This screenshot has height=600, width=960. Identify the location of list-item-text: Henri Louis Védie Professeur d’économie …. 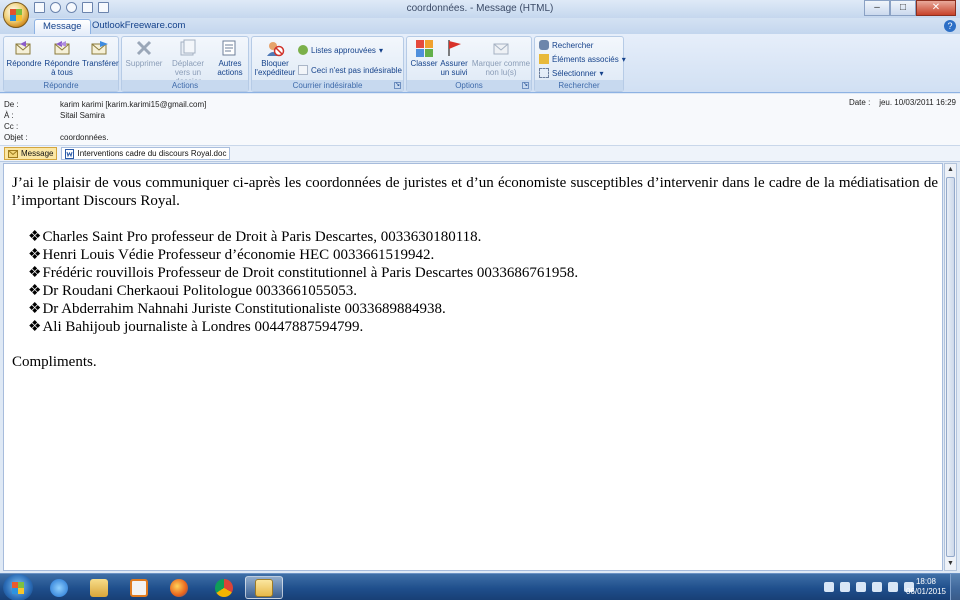
(238, 255).